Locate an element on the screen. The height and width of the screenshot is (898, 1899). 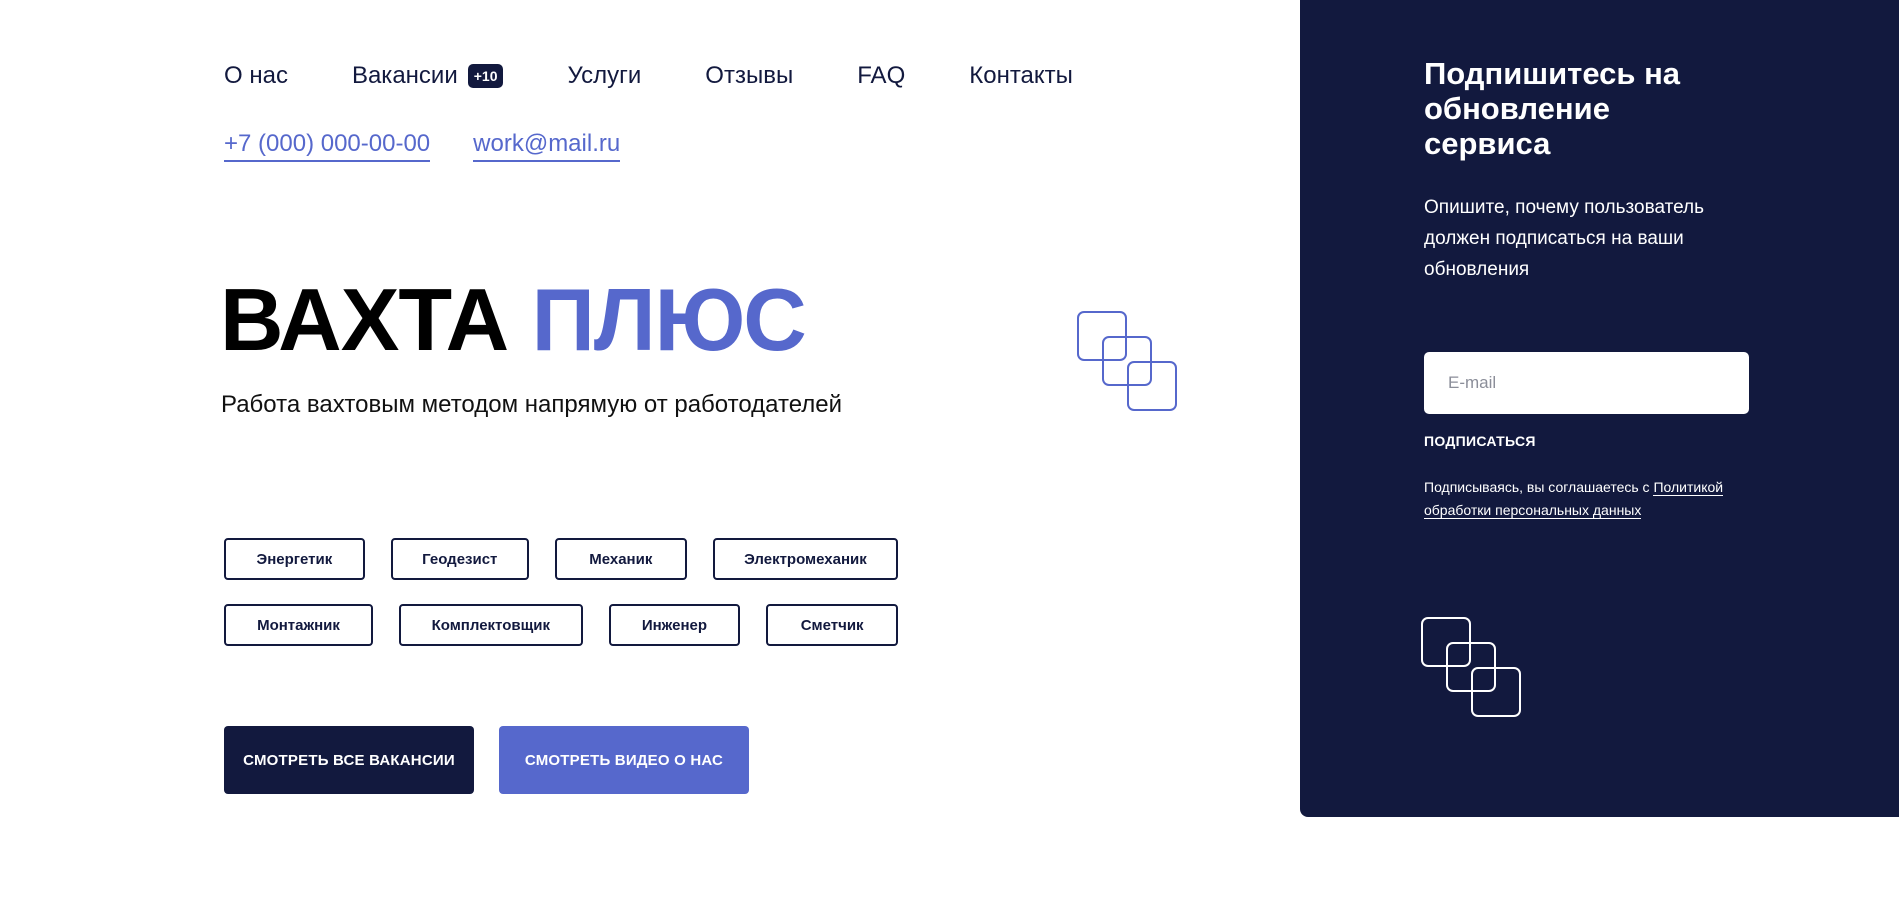
email-input is located at coordinates (1586, 383).